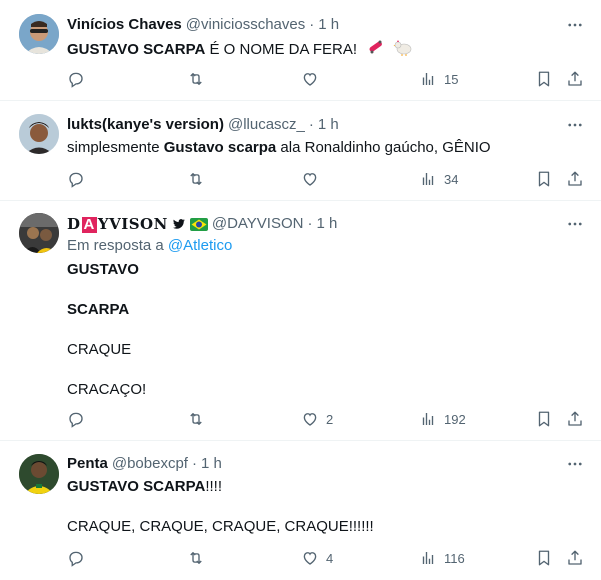  I want to click on tweet-line: GUSTAVO, so click(103, 269).